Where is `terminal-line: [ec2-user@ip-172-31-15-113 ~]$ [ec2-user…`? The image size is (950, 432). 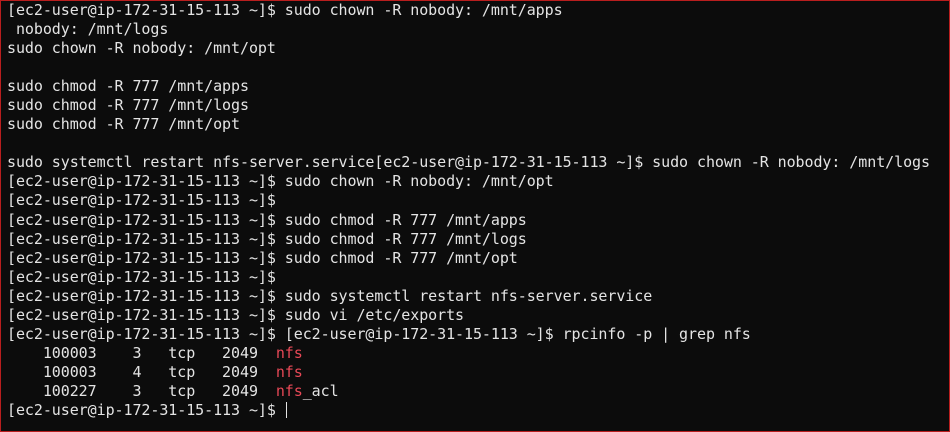
terminal-line: [ec2-user@ip-172-31-15-113 ~]$ [ec2-user… is located at coordinates (478, 334).